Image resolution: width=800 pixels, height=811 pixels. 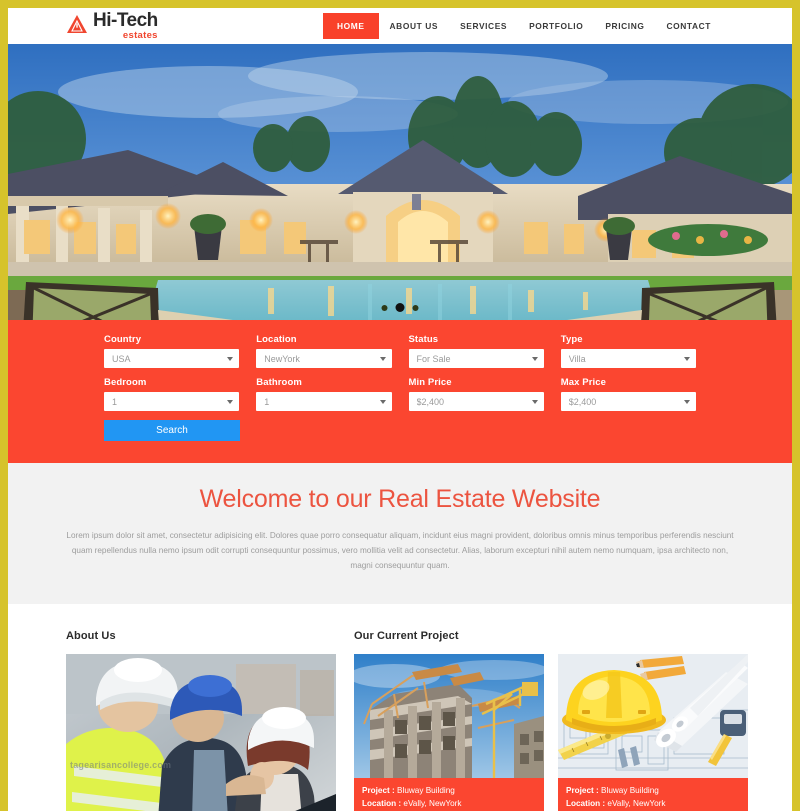 I want to click on status-value: For Sale, so click(x=433, y=358).